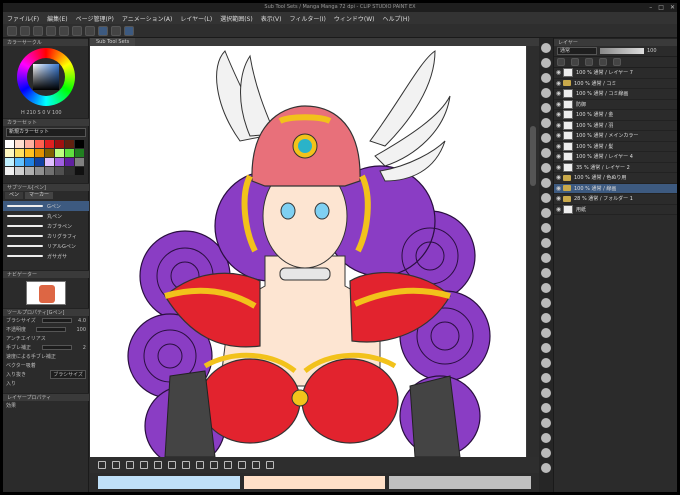 Image resolution: width=680 pixels, height=495 pixels. I want to click on taper-select: ブラシサイズ, so click(68, 374).